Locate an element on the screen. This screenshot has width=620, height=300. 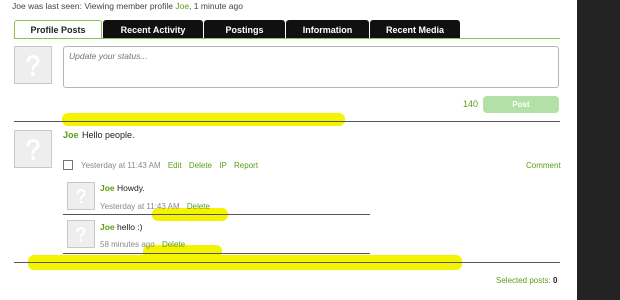
comment-timestamp: 58 minutes ago is located at coordinates (127, 244).